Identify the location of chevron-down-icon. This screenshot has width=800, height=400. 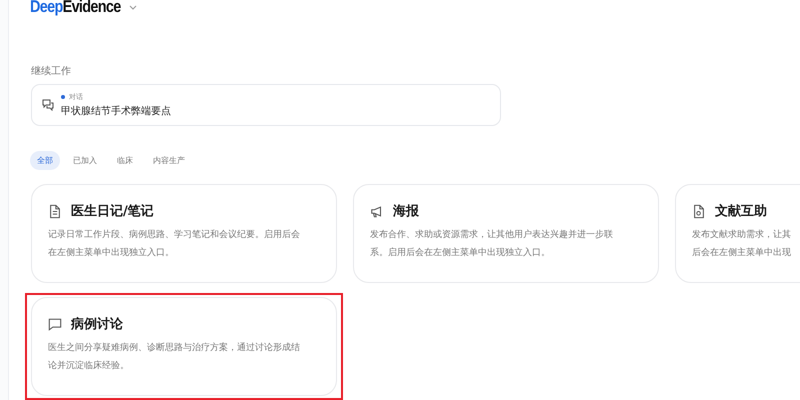
(132, 7).